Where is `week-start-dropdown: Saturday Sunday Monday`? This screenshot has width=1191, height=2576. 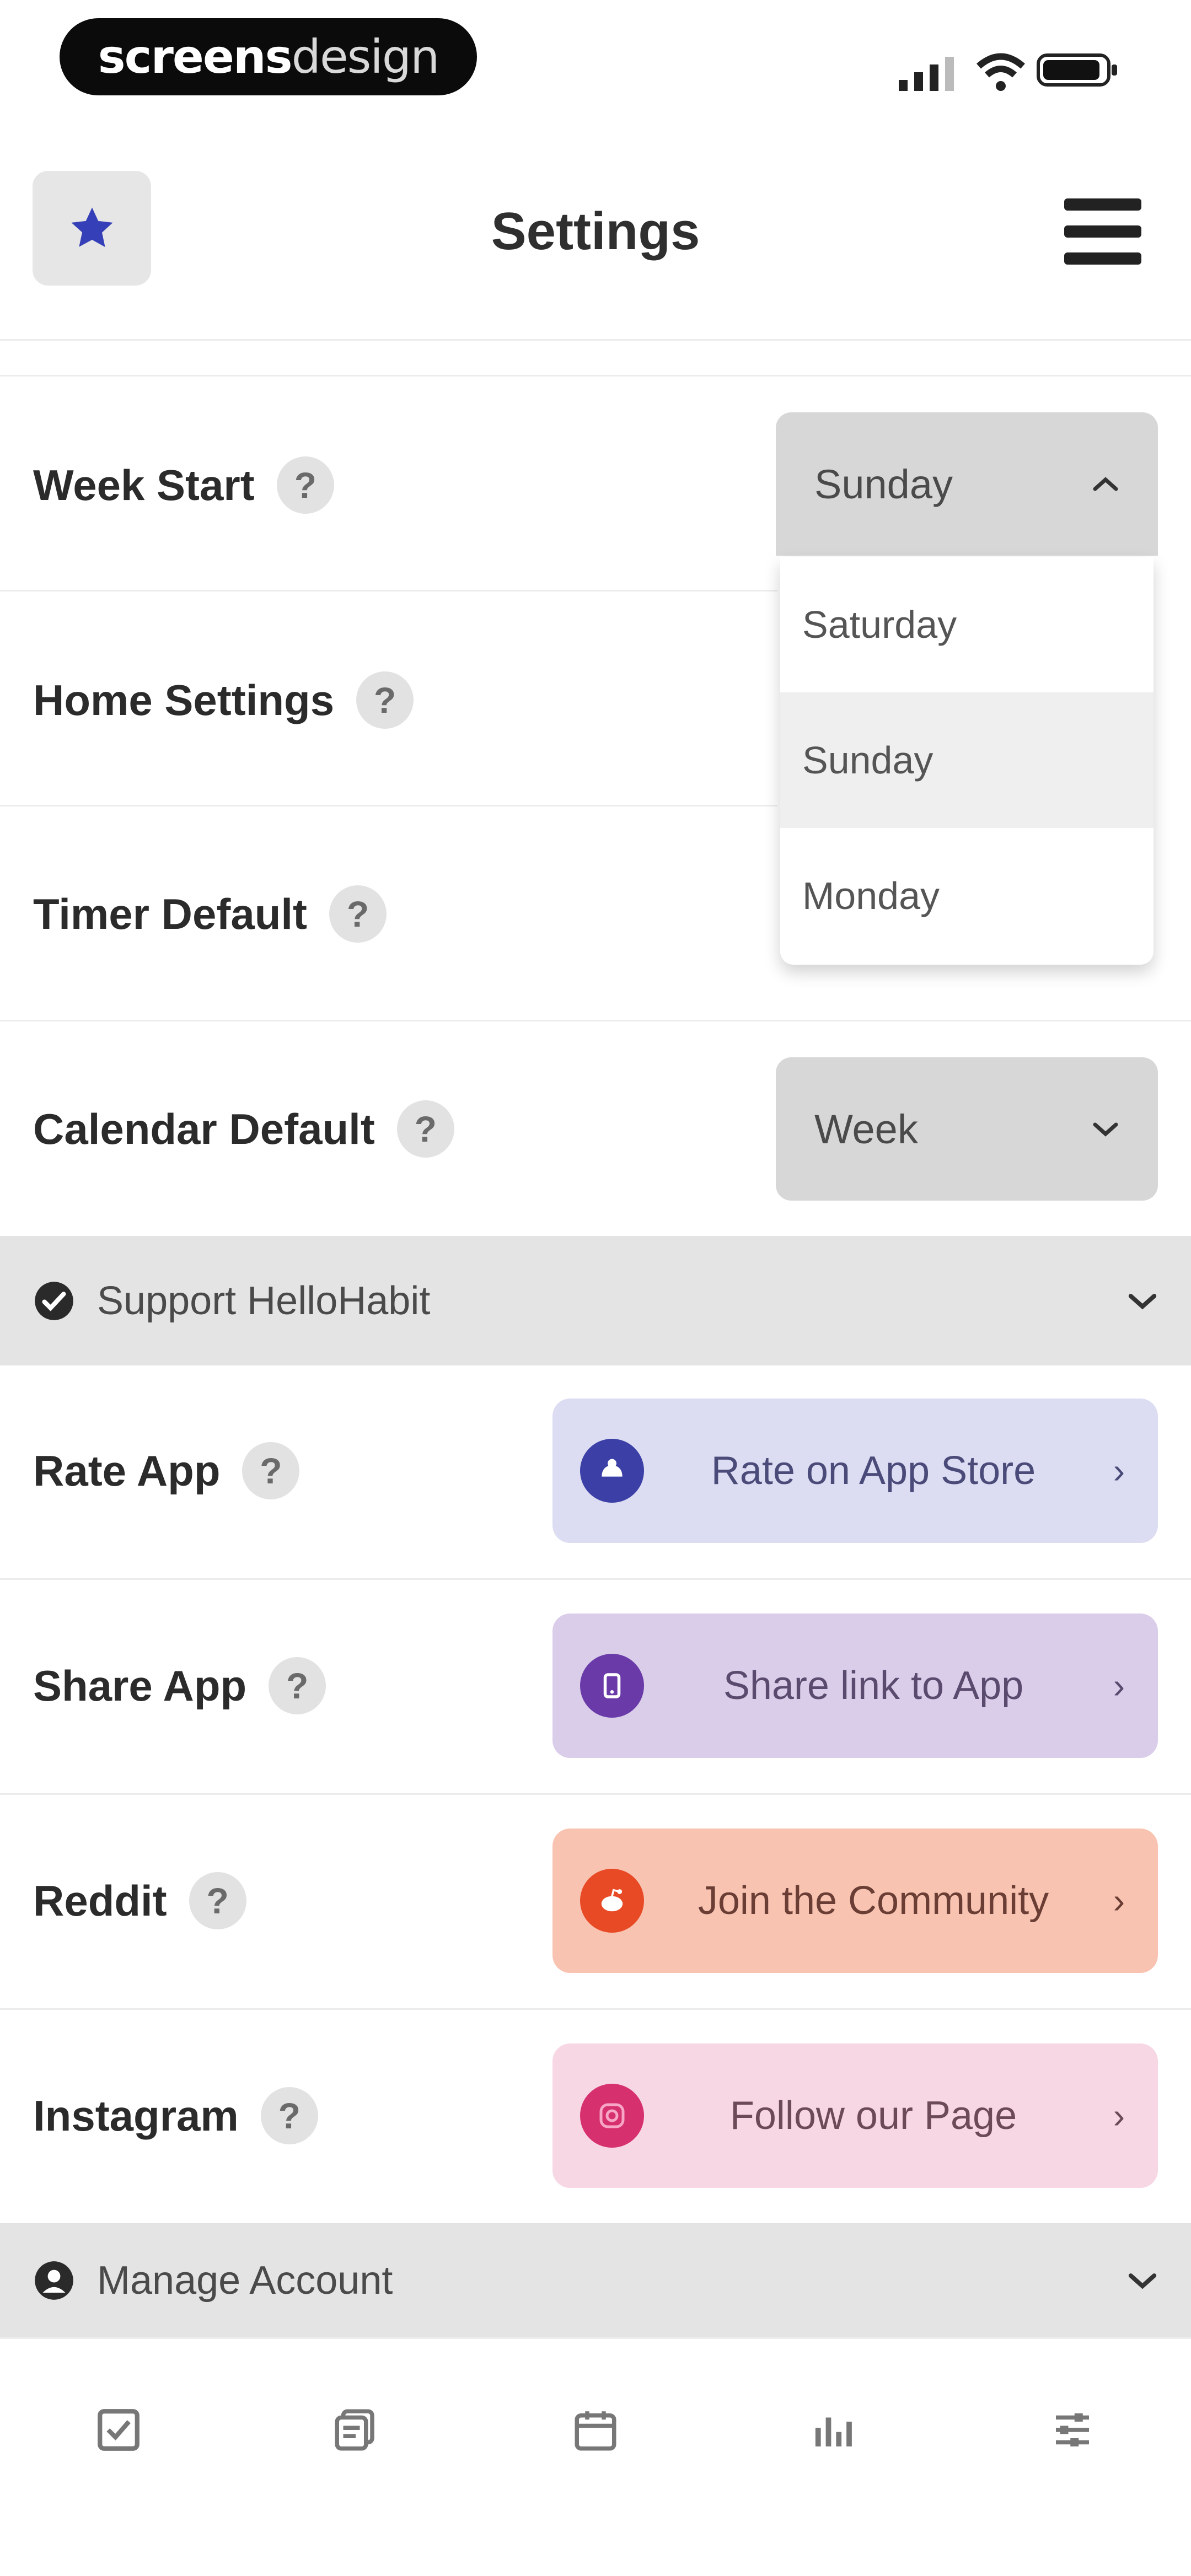
week-start-dropdown: Saturday Sunday Monday is located at coordinates (967, 761).